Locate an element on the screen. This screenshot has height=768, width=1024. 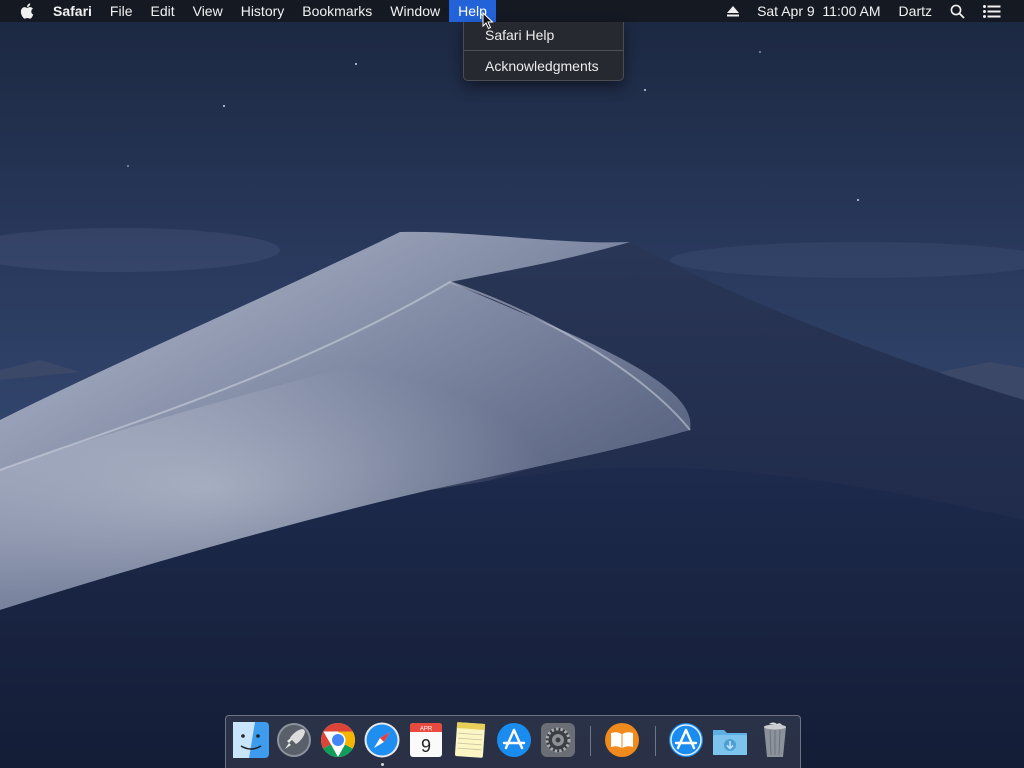
help-menu-dropdown: Safari Help Acknowledgments is located at coordinates (543, 51).